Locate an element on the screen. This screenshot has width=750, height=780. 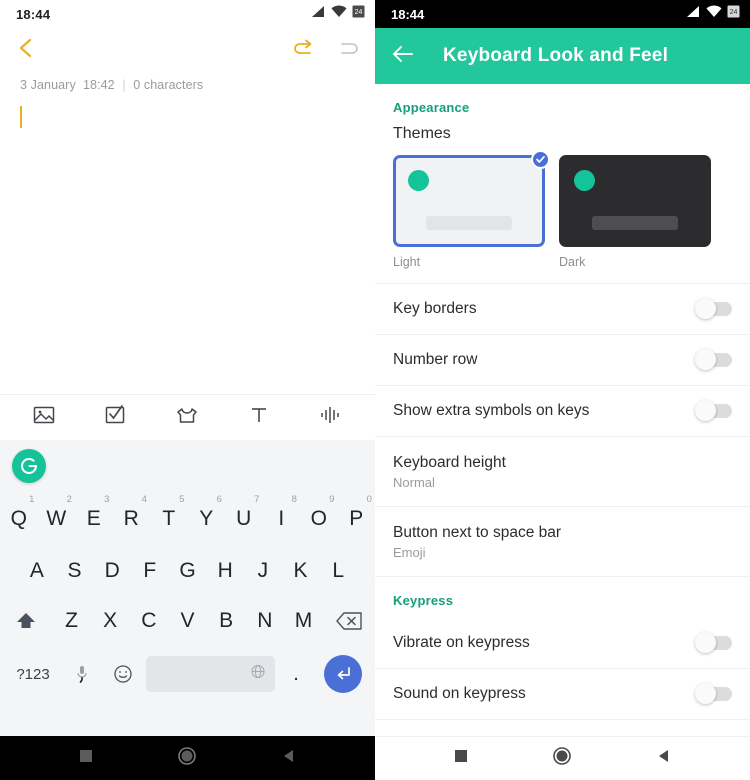
row-labels: Number row is located at coordinates (435, 360).